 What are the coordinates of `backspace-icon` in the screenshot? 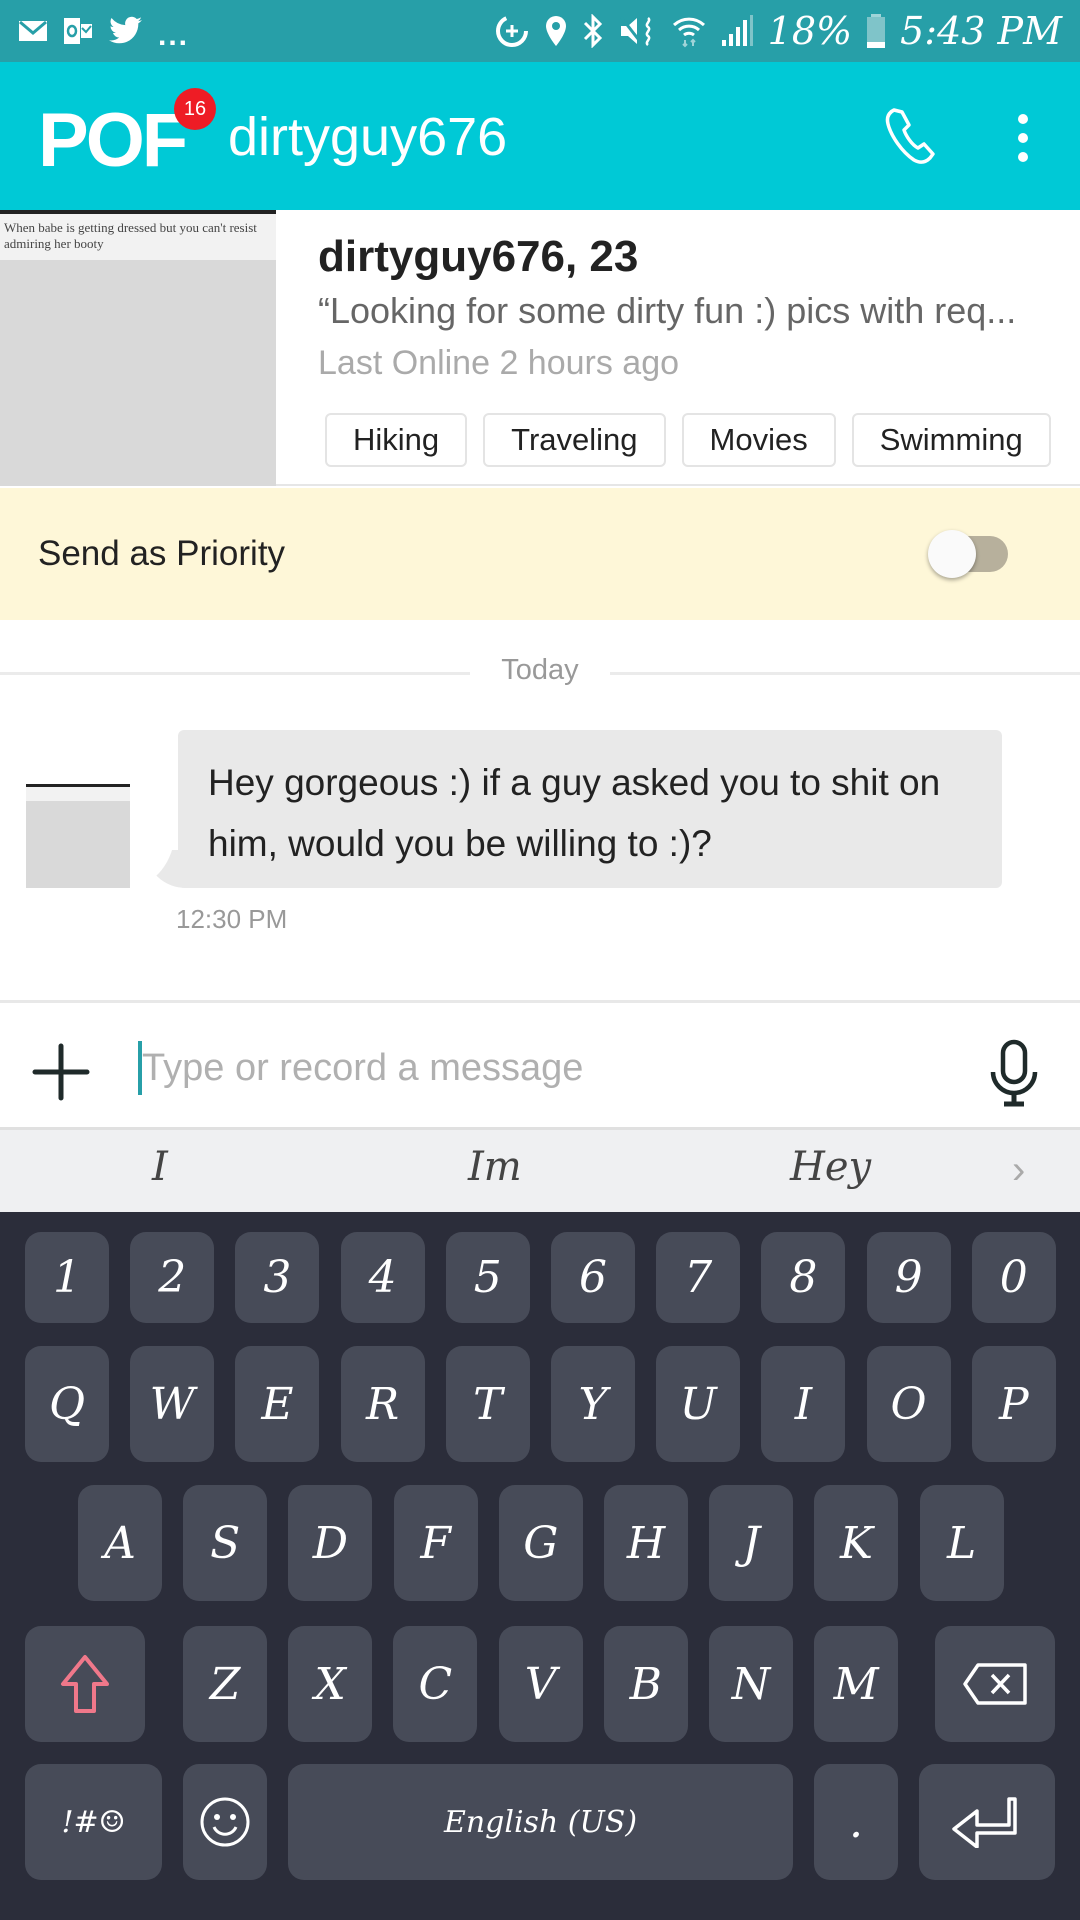 It's located at (995, 1684).